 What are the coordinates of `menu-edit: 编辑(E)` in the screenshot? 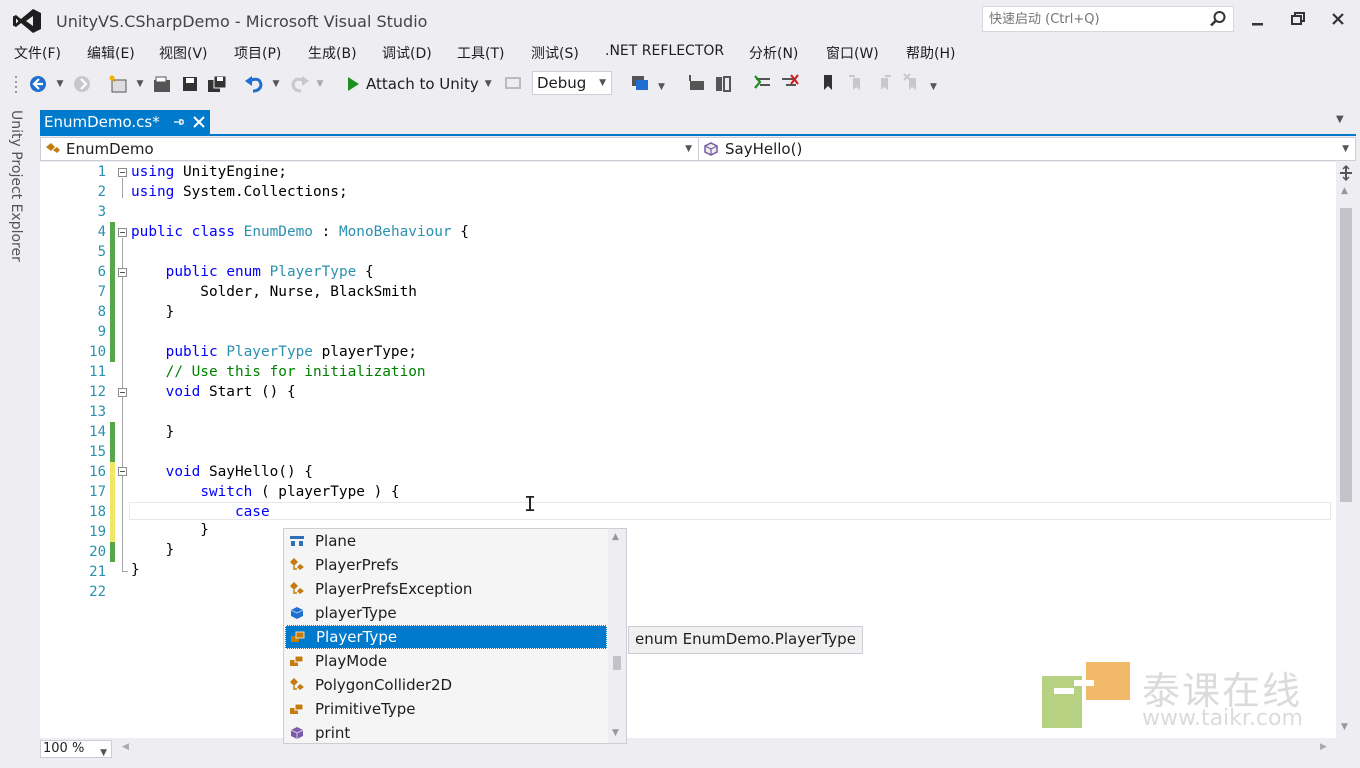 It's located at (111, 53).